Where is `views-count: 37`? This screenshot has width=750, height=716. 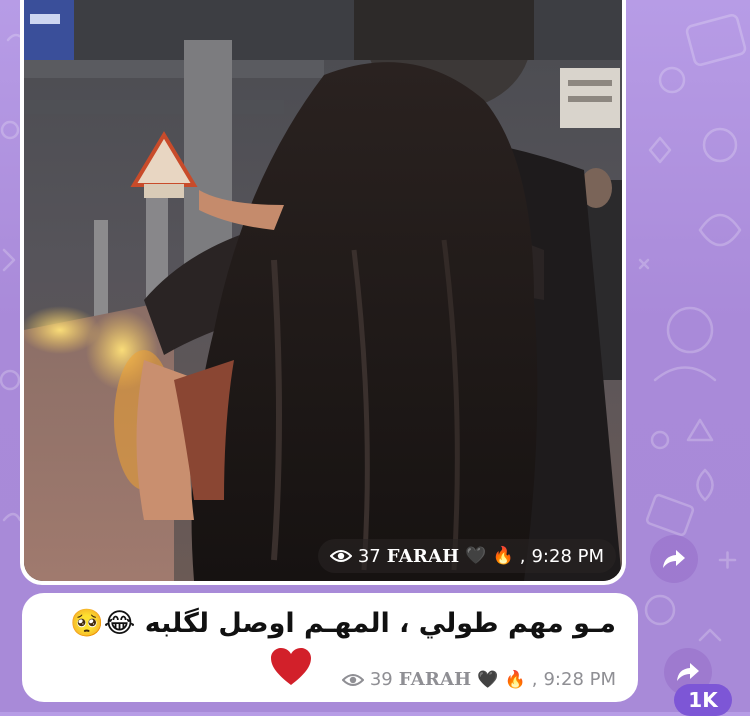 views-count: 37 is located at coordinates (369, 556).